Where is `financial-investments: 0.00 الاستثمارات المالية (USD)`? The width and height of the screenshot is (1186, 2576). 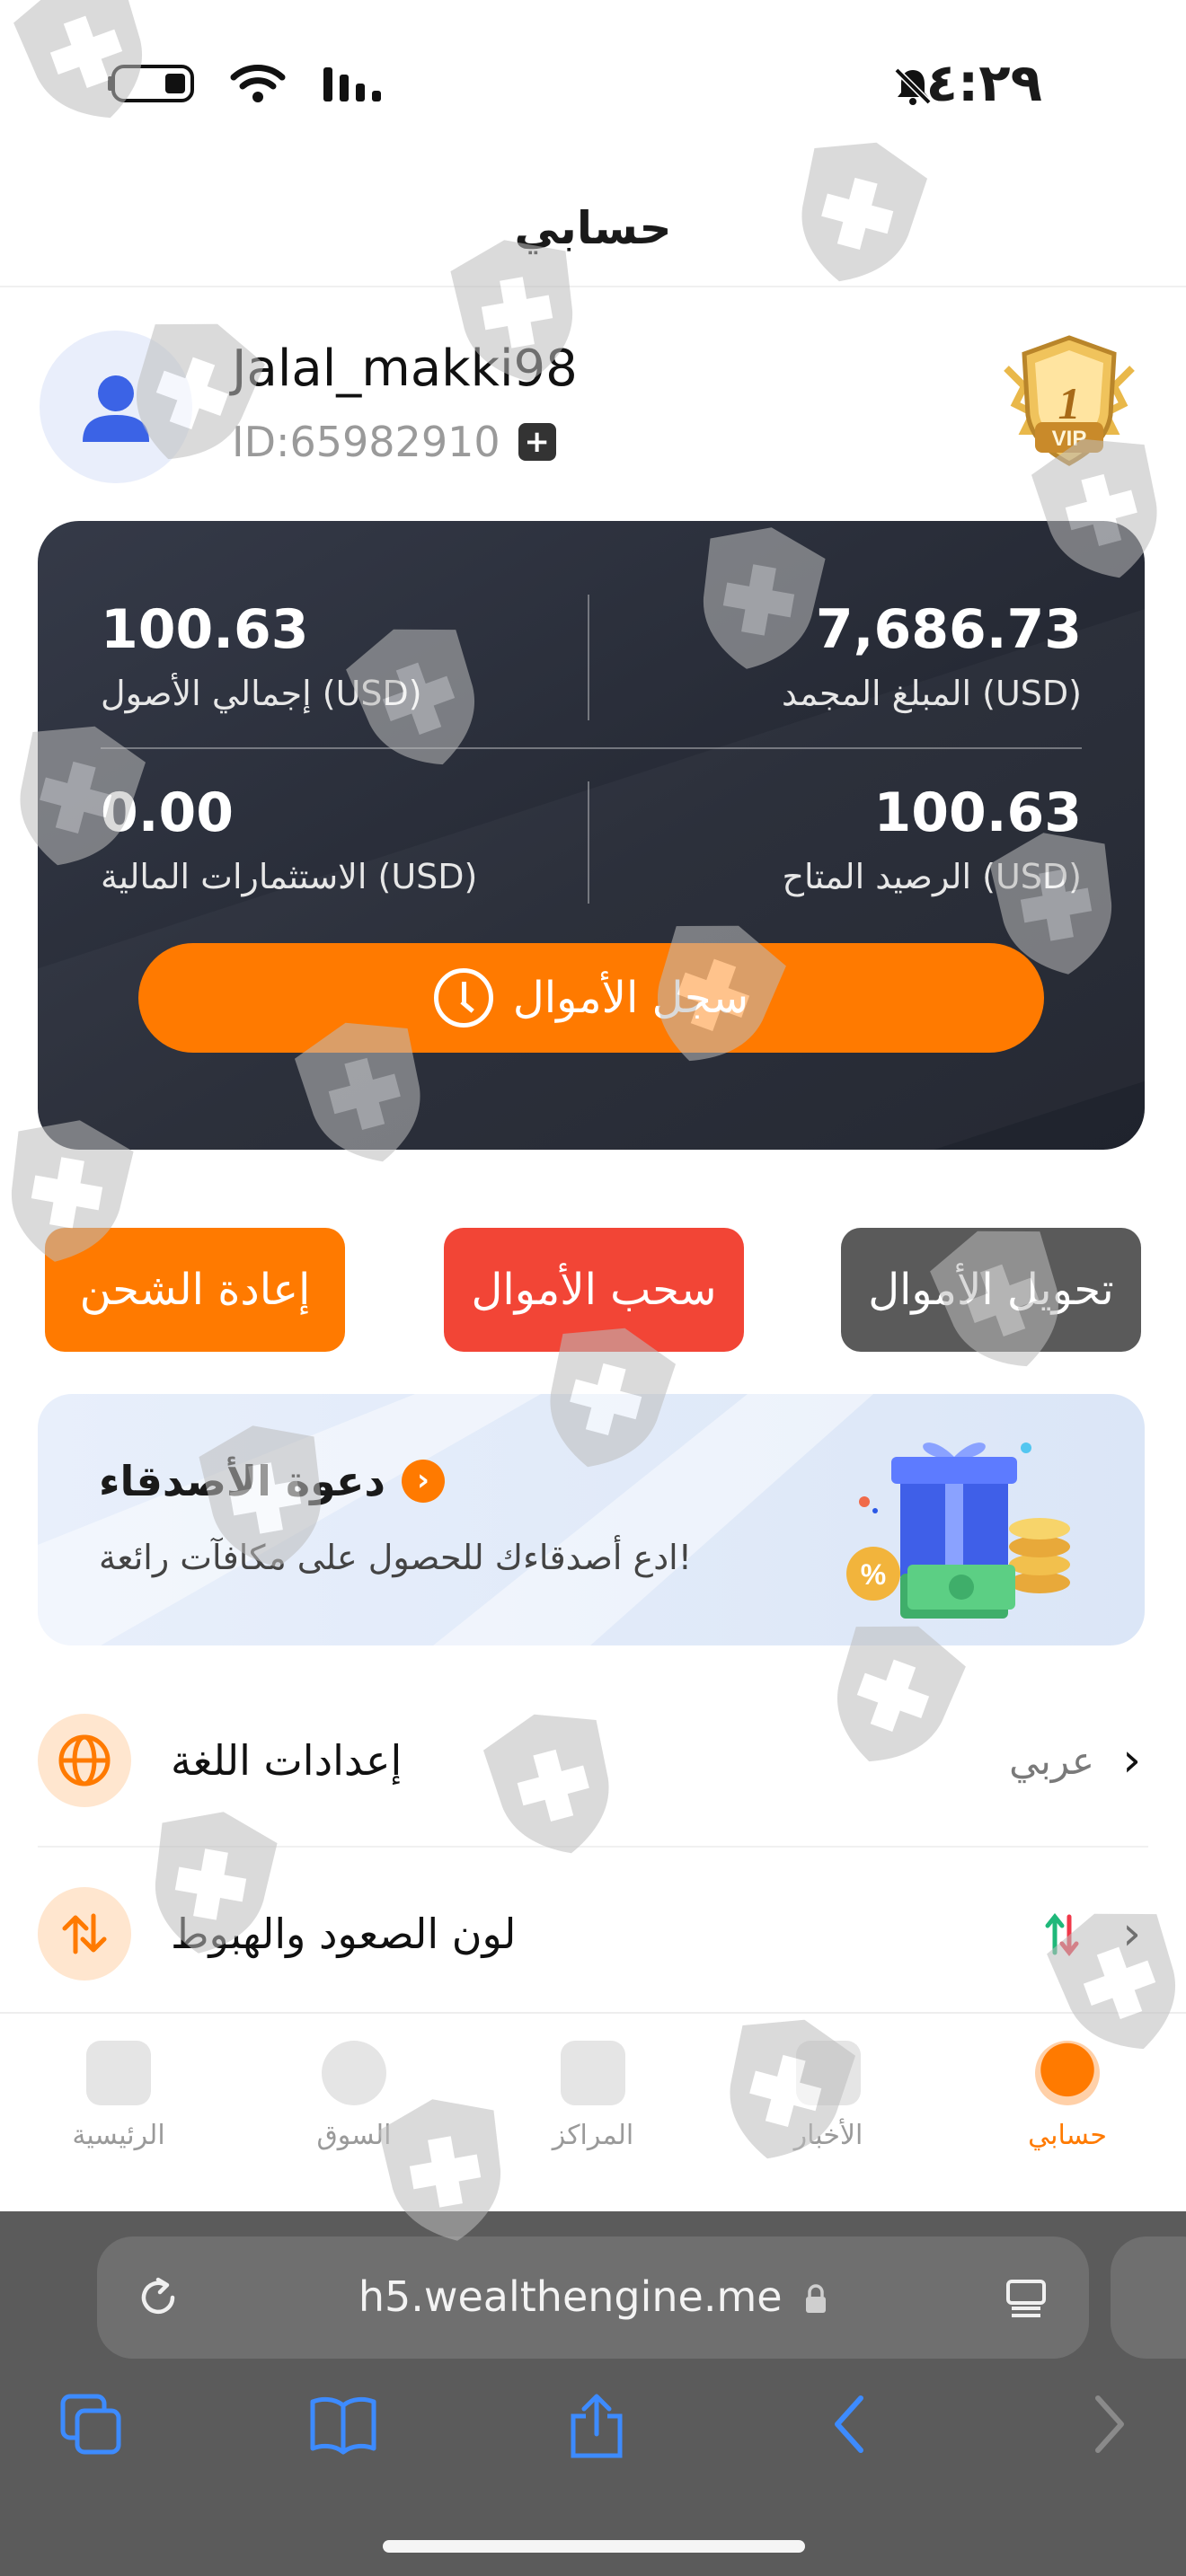 financial-investments: 0.00 الاستثمارات المالية (USD) is located at coordinates (289, 838).